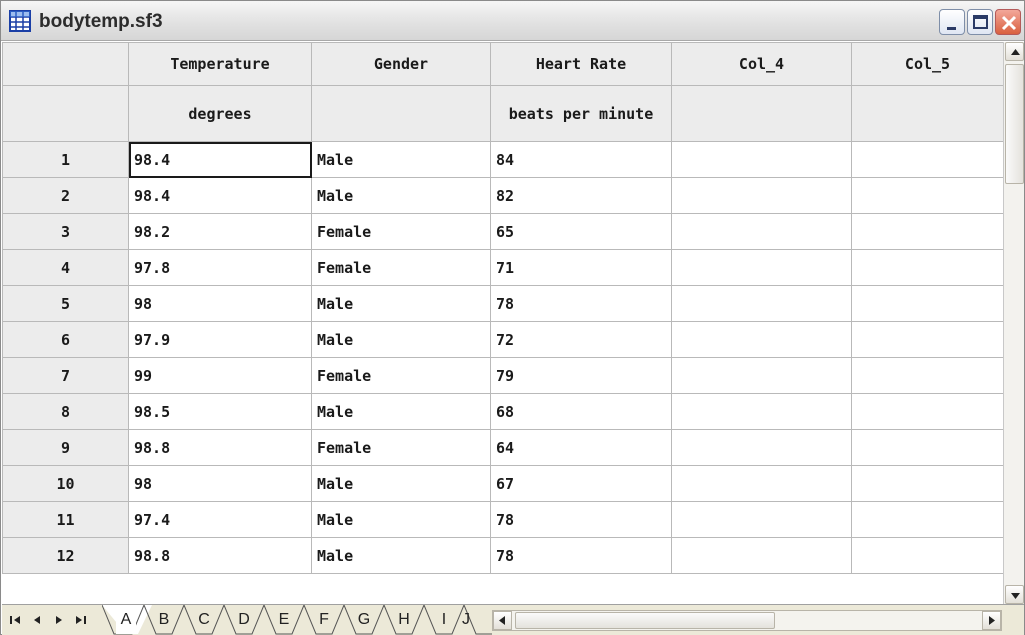 This screenshot has height=635, width=1025. Describe the element at coordinates (81, 620) in the screenshot. I see `last-sheet-button` at that location.